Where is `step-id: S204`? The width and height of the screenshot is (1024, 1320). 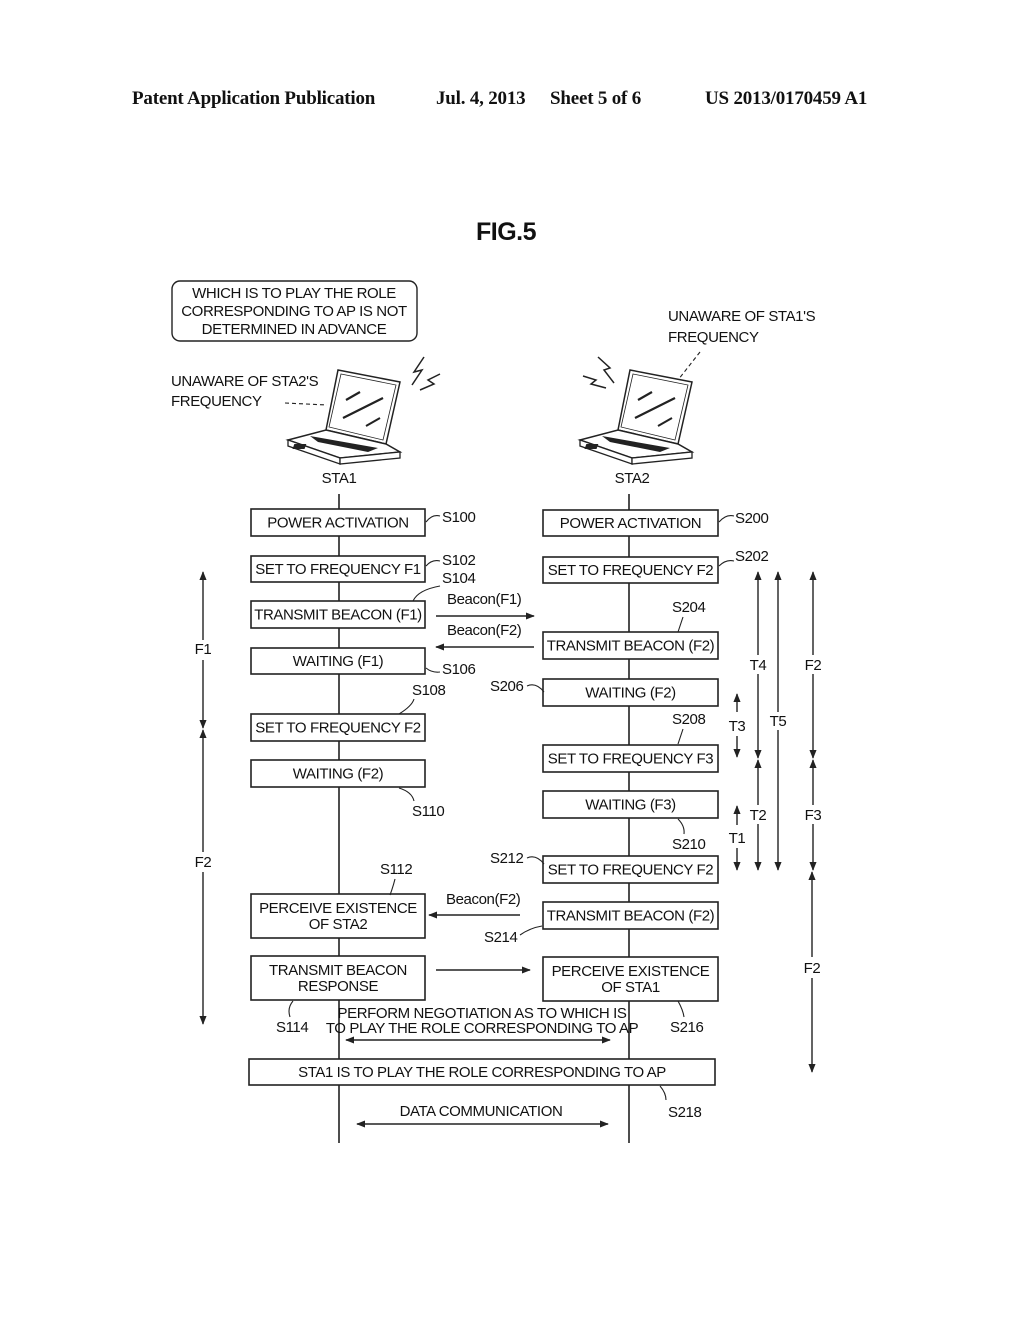 step-id: S204 is located at coordinates (688, 607).